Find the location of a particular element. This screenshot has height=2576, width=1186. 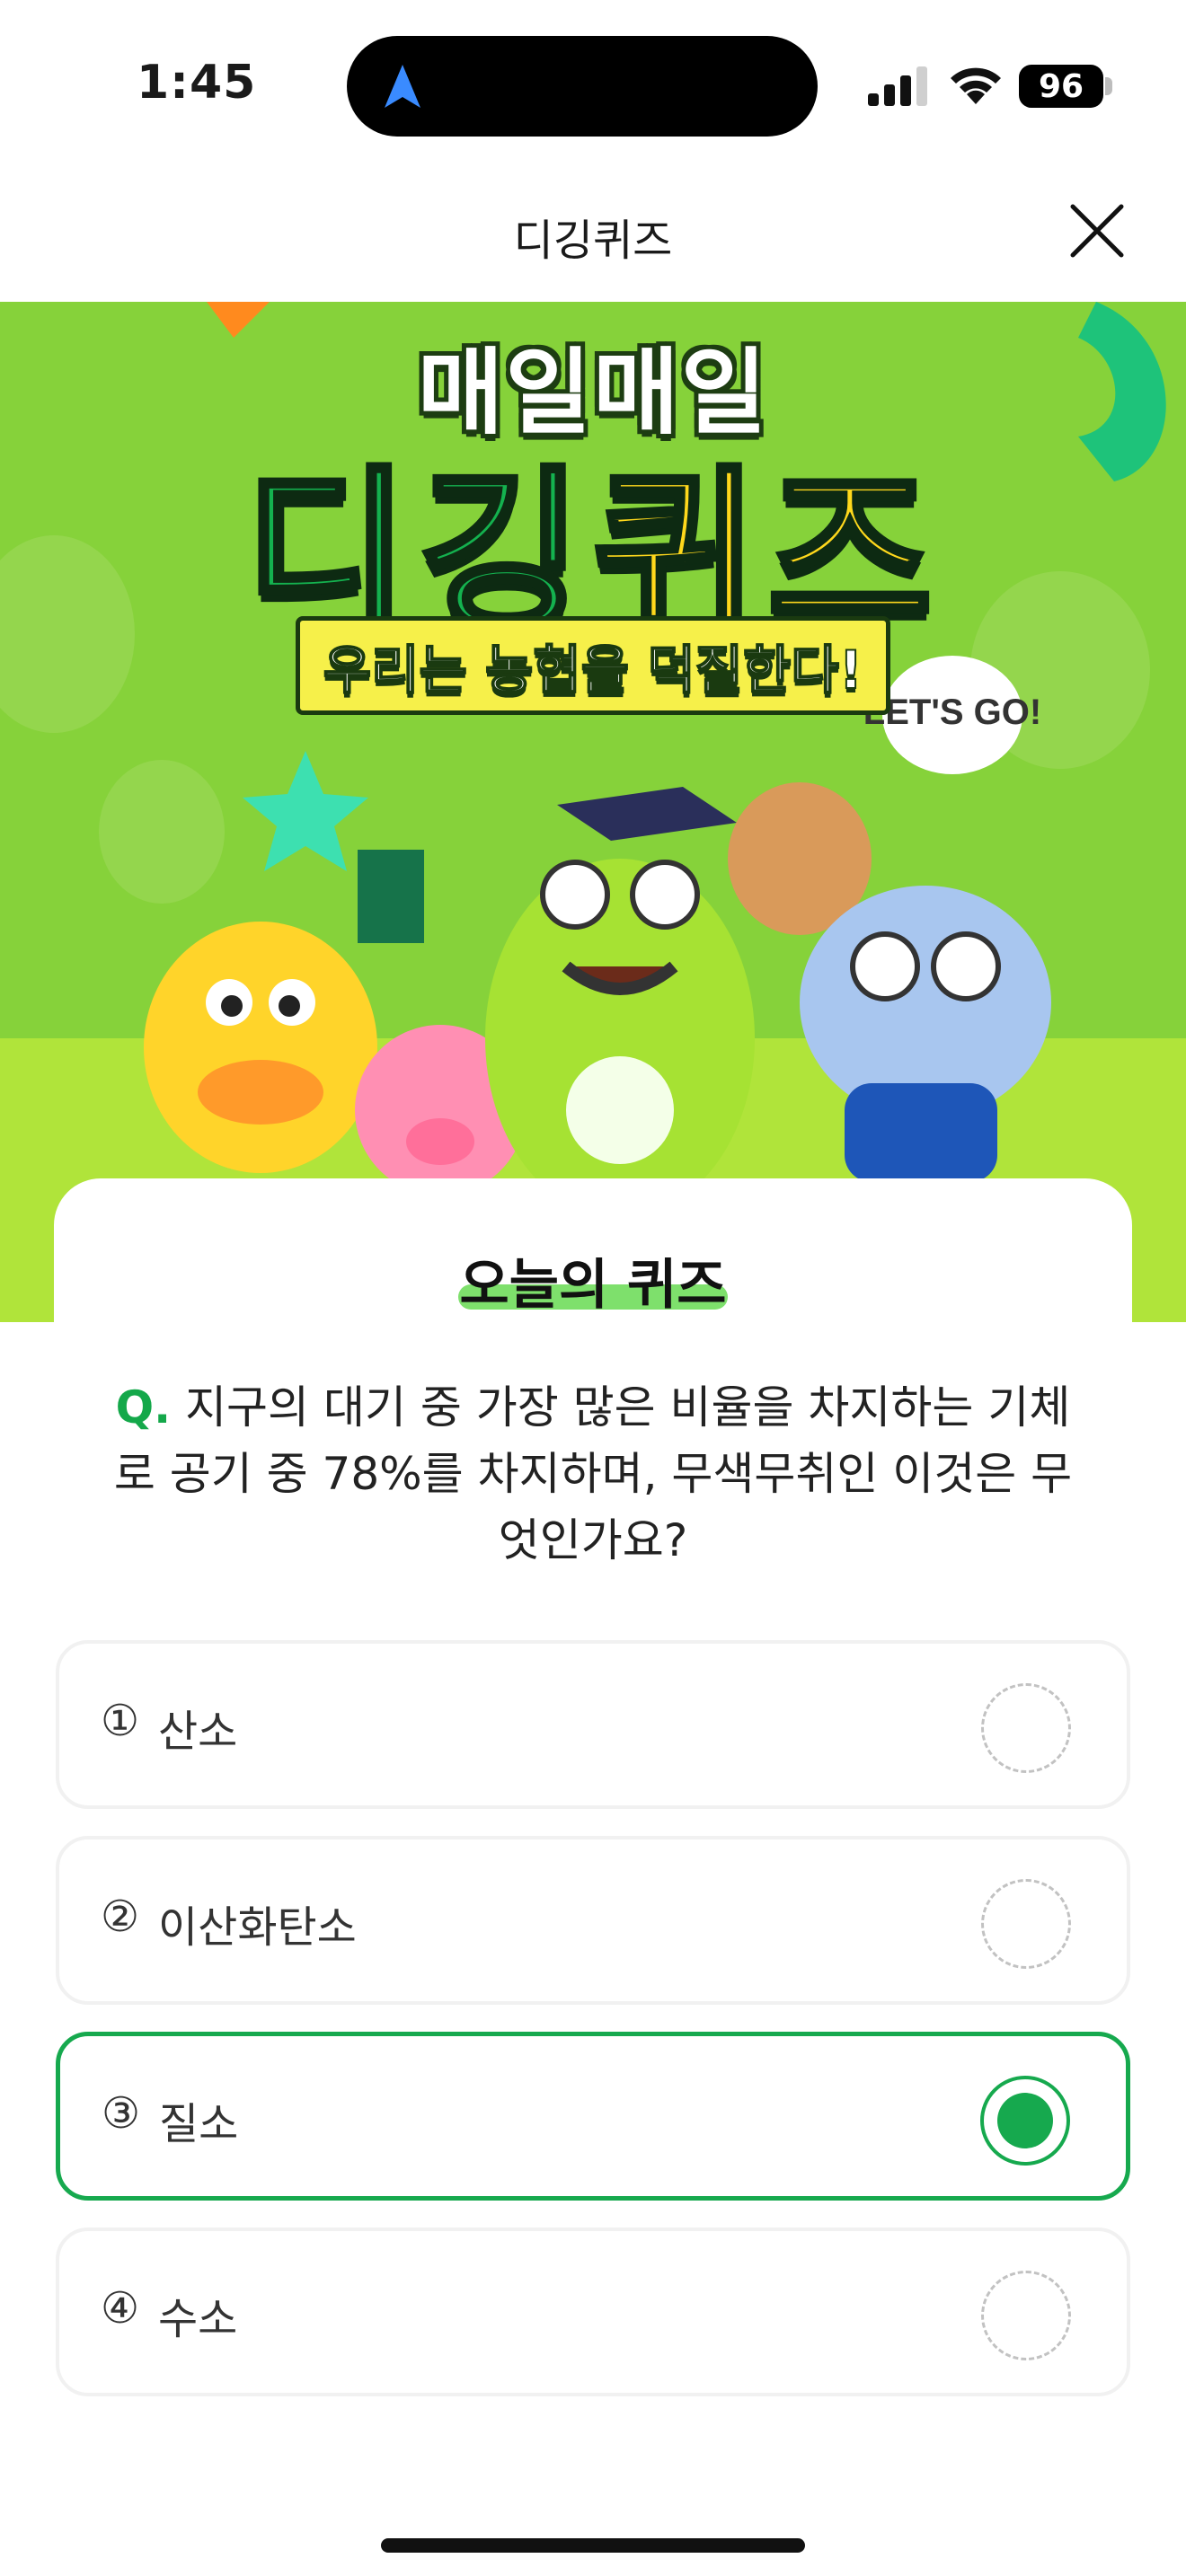

banner-slogan-text: 우리는 농협을 덕질한다! is located at coordinates (593, 665).